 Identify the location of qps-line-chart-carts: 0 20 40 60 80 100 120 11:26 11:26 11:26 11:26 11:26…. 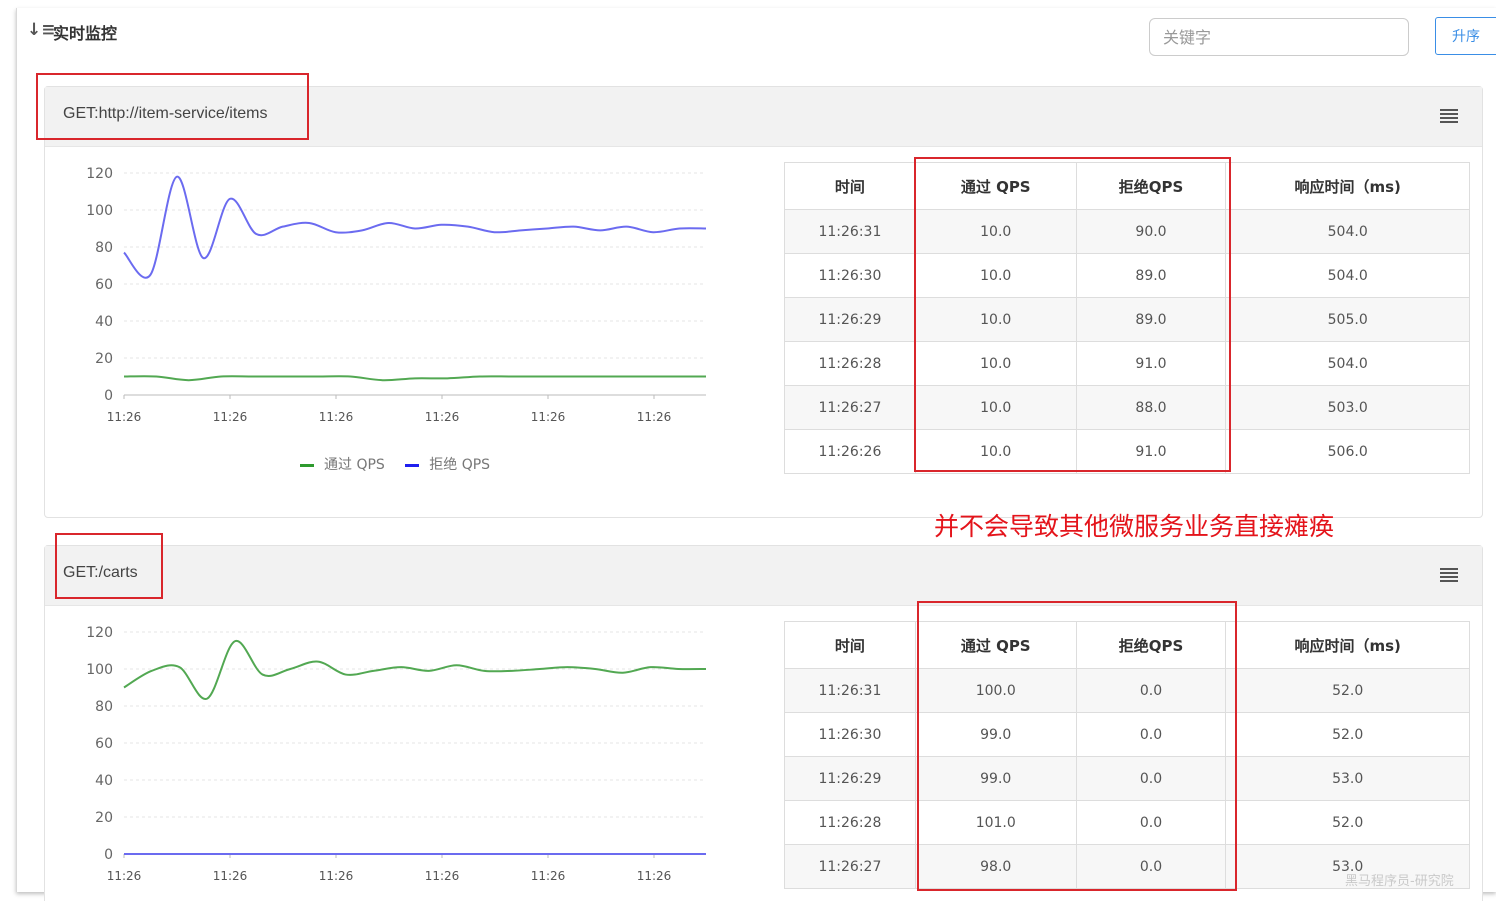
(396, 754).